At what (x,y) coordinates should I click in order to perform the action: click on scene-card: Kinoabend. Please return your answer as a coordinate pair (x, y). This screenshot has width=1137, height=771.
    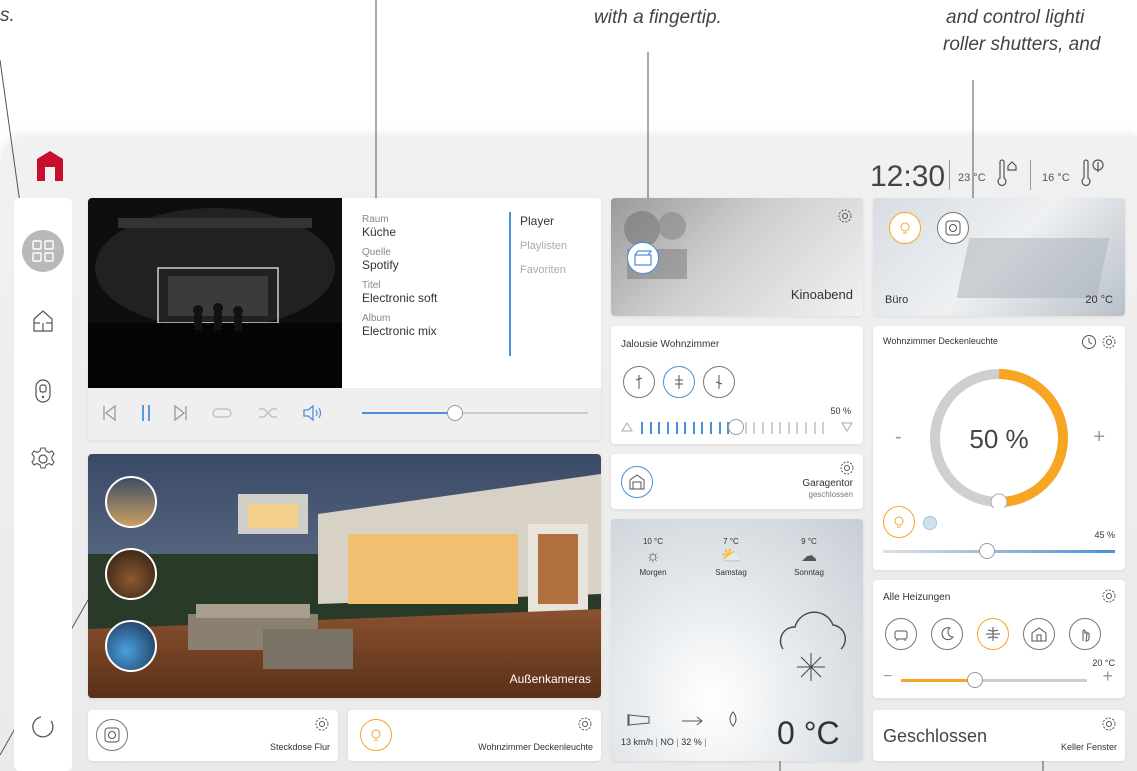
    Looking at the image, I should click on (737, 257).